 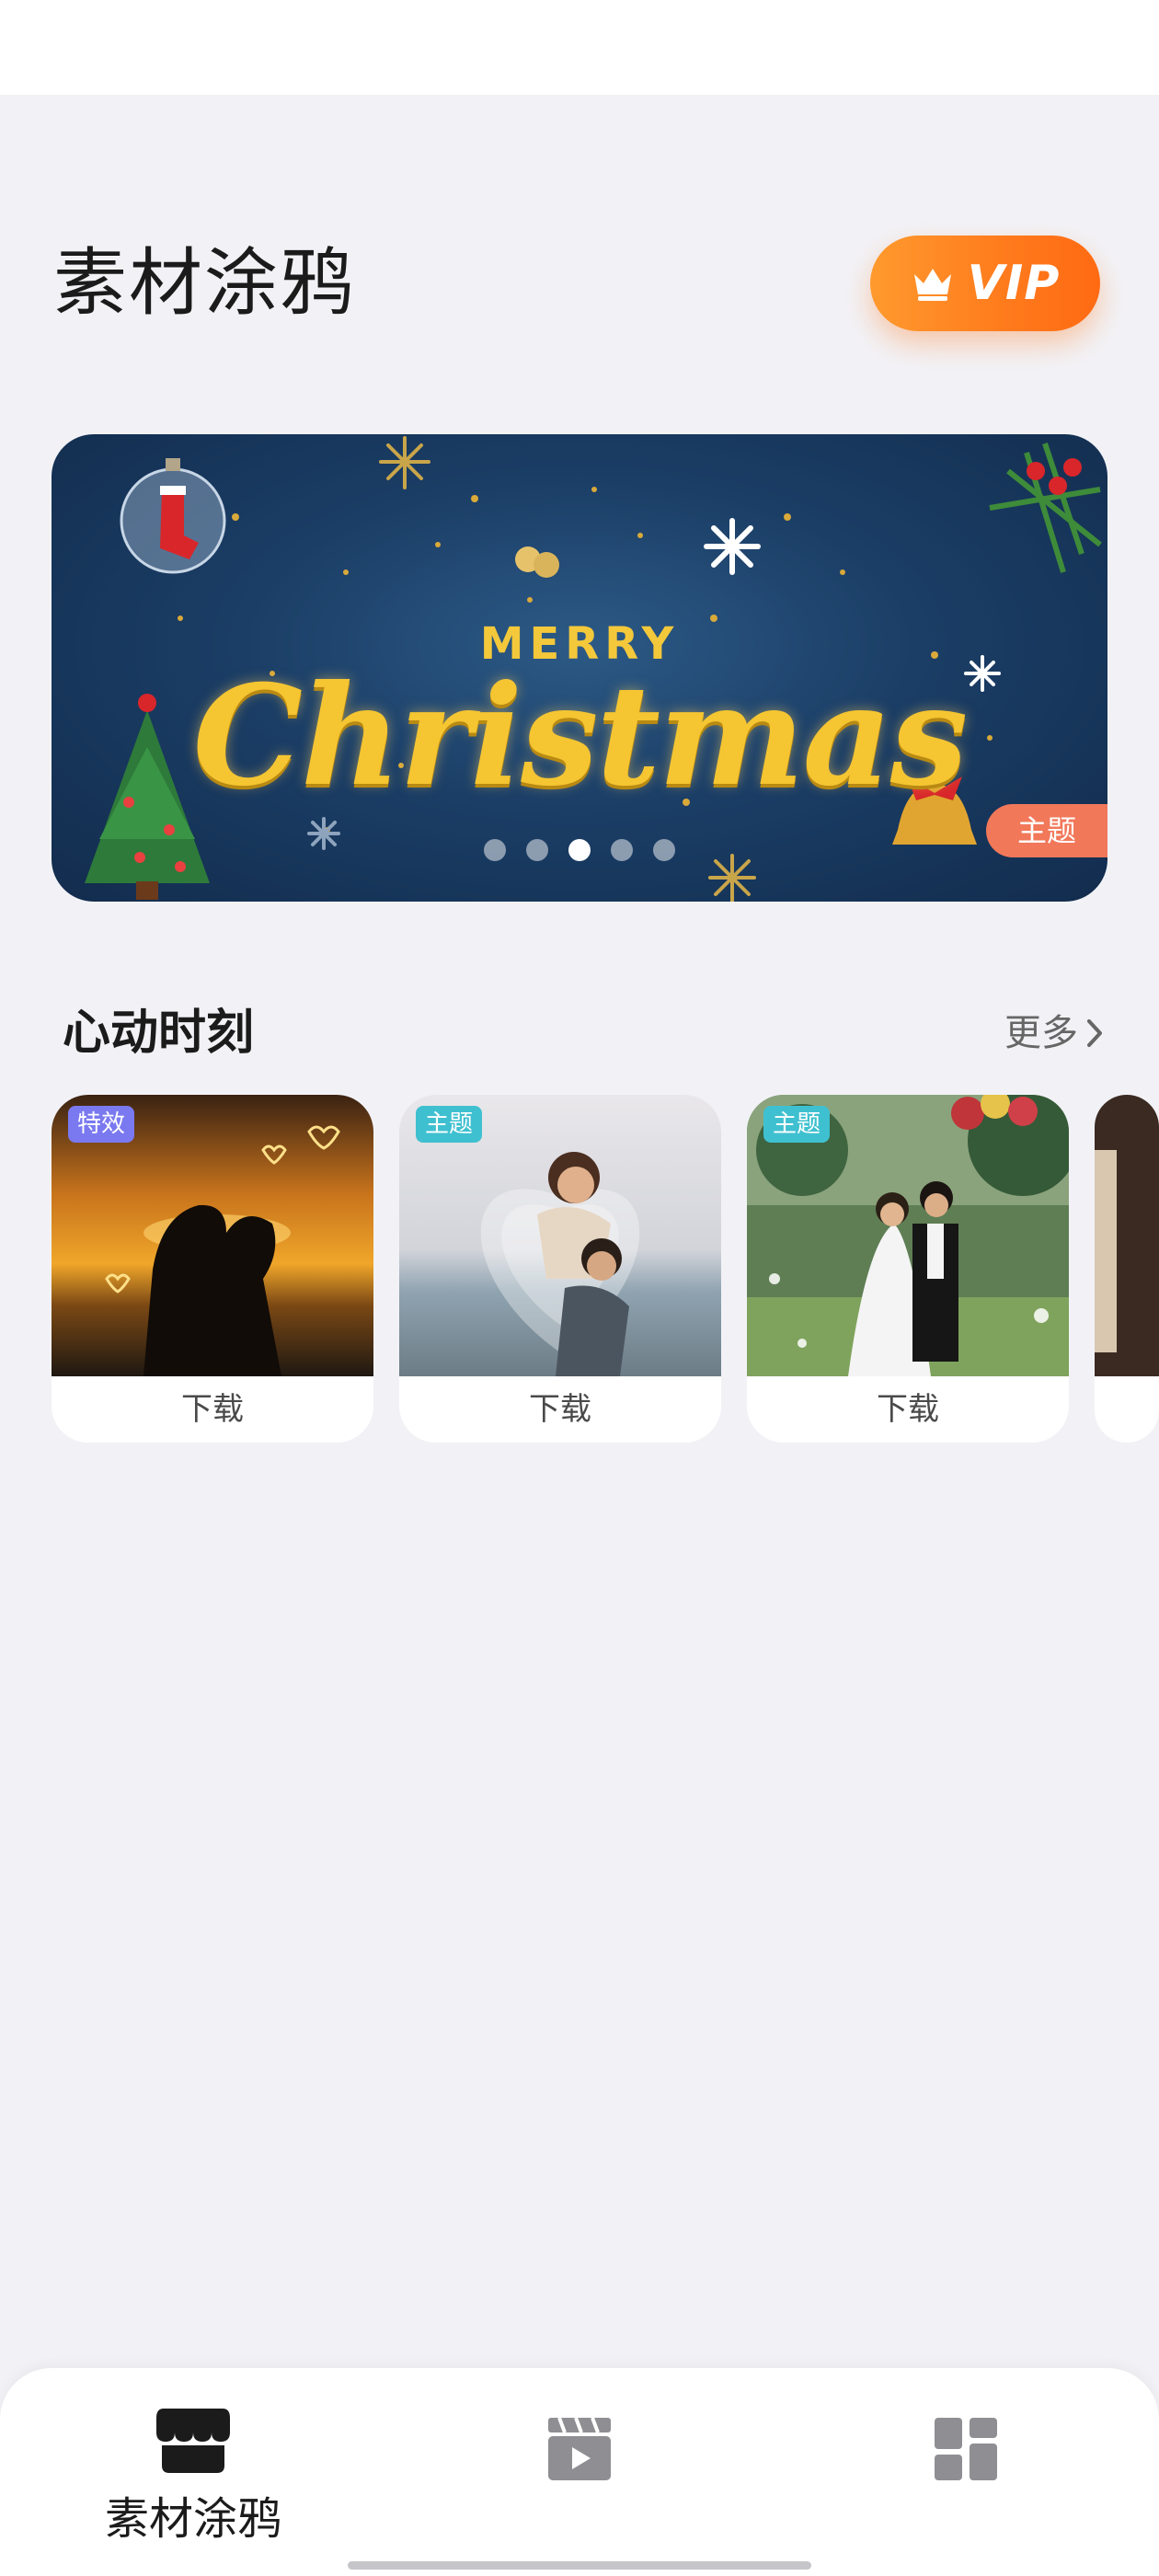 I want to click on moment-card: 特效 下载, so click(x=212, y=1269).